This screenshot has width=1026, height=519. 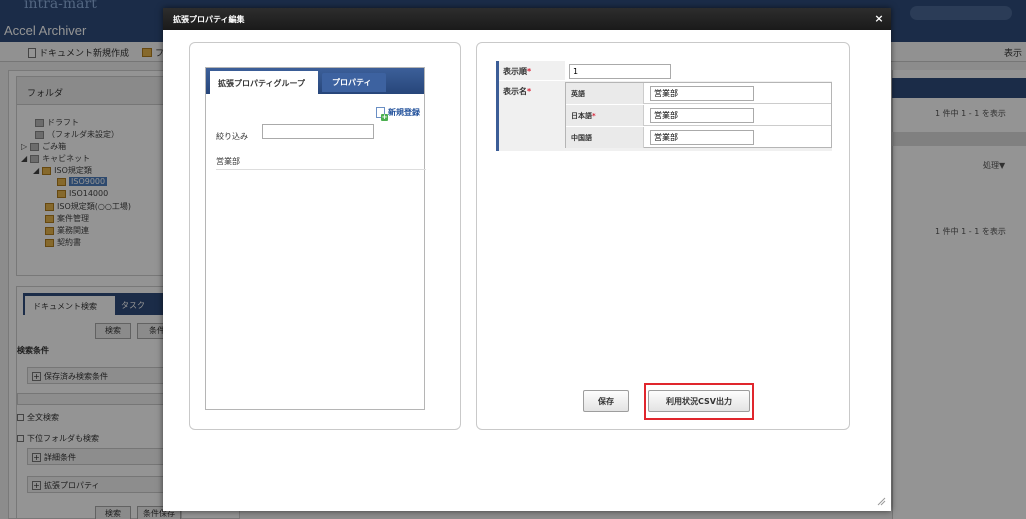 I want to click on display-order-row: 表示順*, so click(x=665, y=71).